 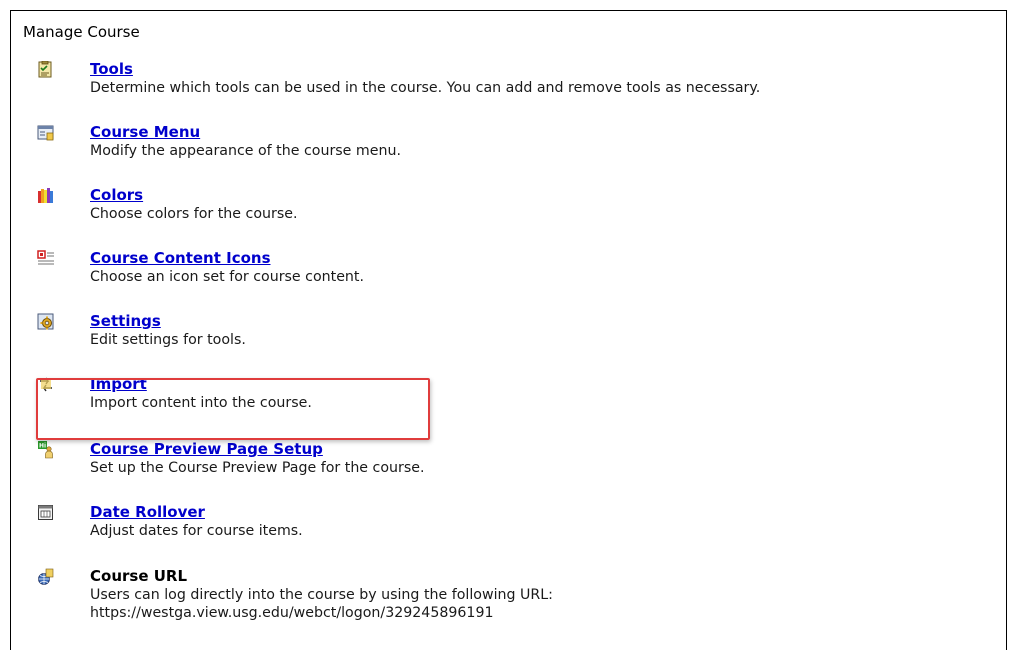 I want to click on list-item-colors: Colors Choose colors for the course., so click(x=506, y=212).